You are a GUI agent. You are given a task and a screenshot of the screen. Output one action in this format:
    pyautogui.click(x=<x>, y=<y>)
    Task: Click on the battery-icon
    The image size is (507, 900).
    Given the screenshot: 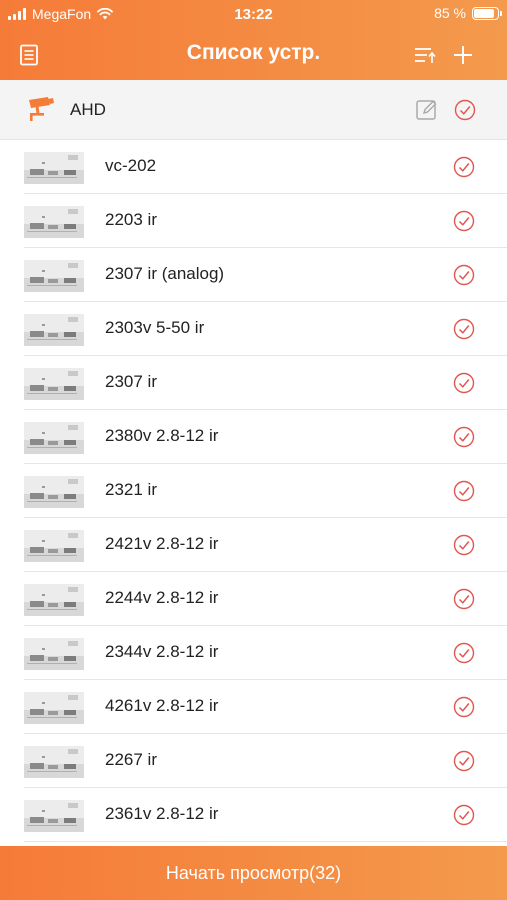 What is the action you would take?
    pyautogui.click(x=487, y=13)
    